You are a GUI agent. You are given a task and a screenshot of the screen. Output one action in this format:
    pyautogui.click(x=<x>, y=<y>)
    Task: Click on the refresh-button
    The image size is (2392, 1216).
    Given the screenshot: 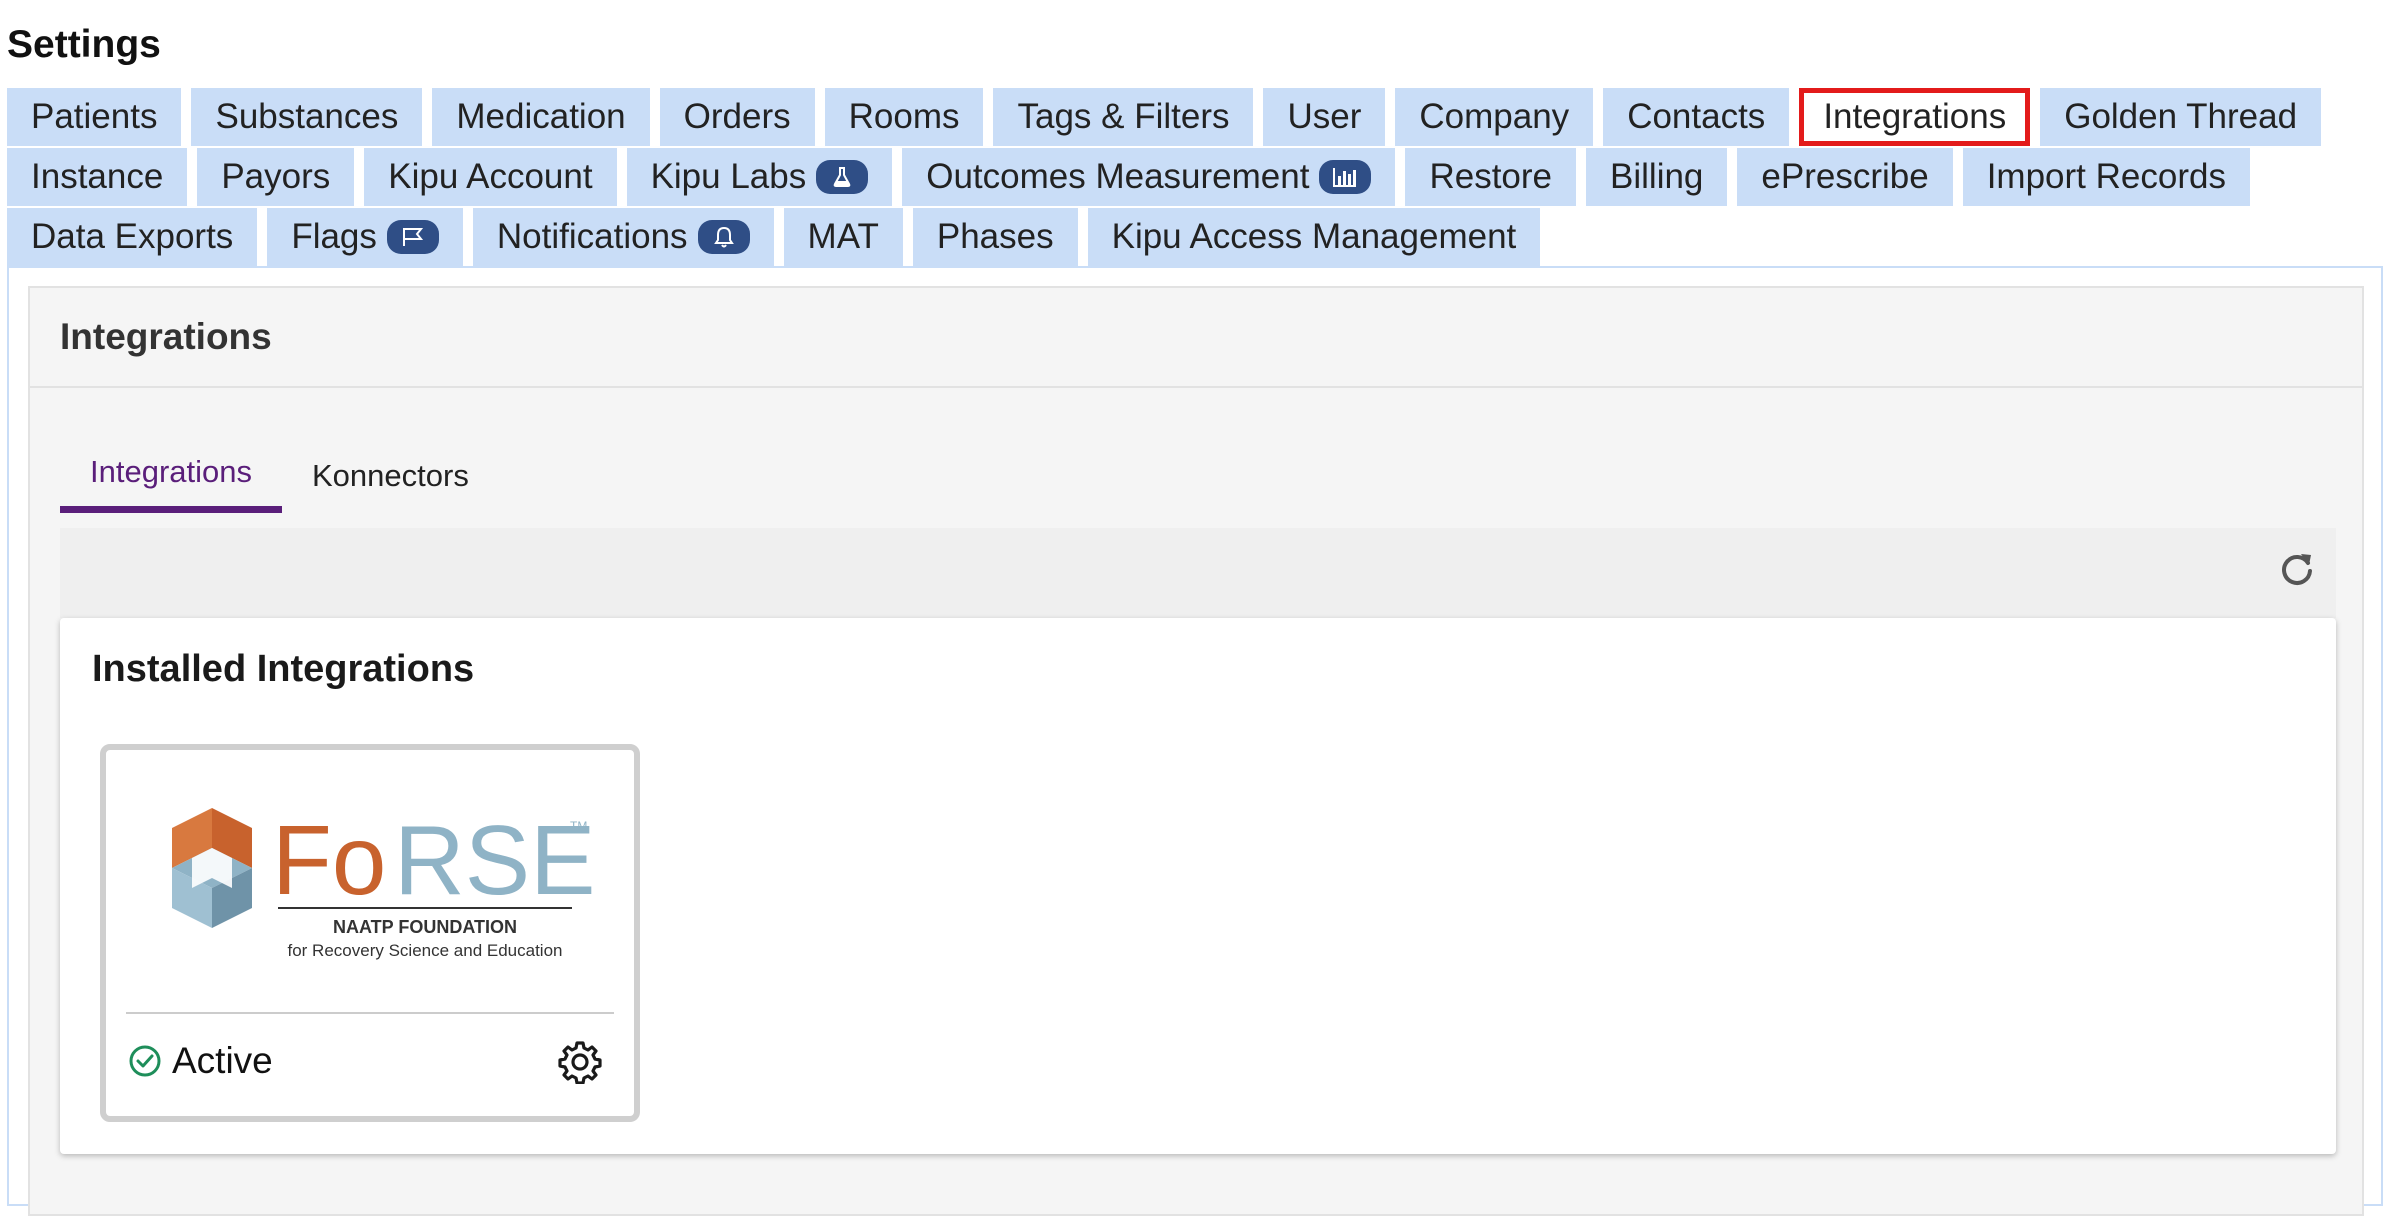 What is the action you would take?
    pyautogui.click(x=2297, y=569)
    